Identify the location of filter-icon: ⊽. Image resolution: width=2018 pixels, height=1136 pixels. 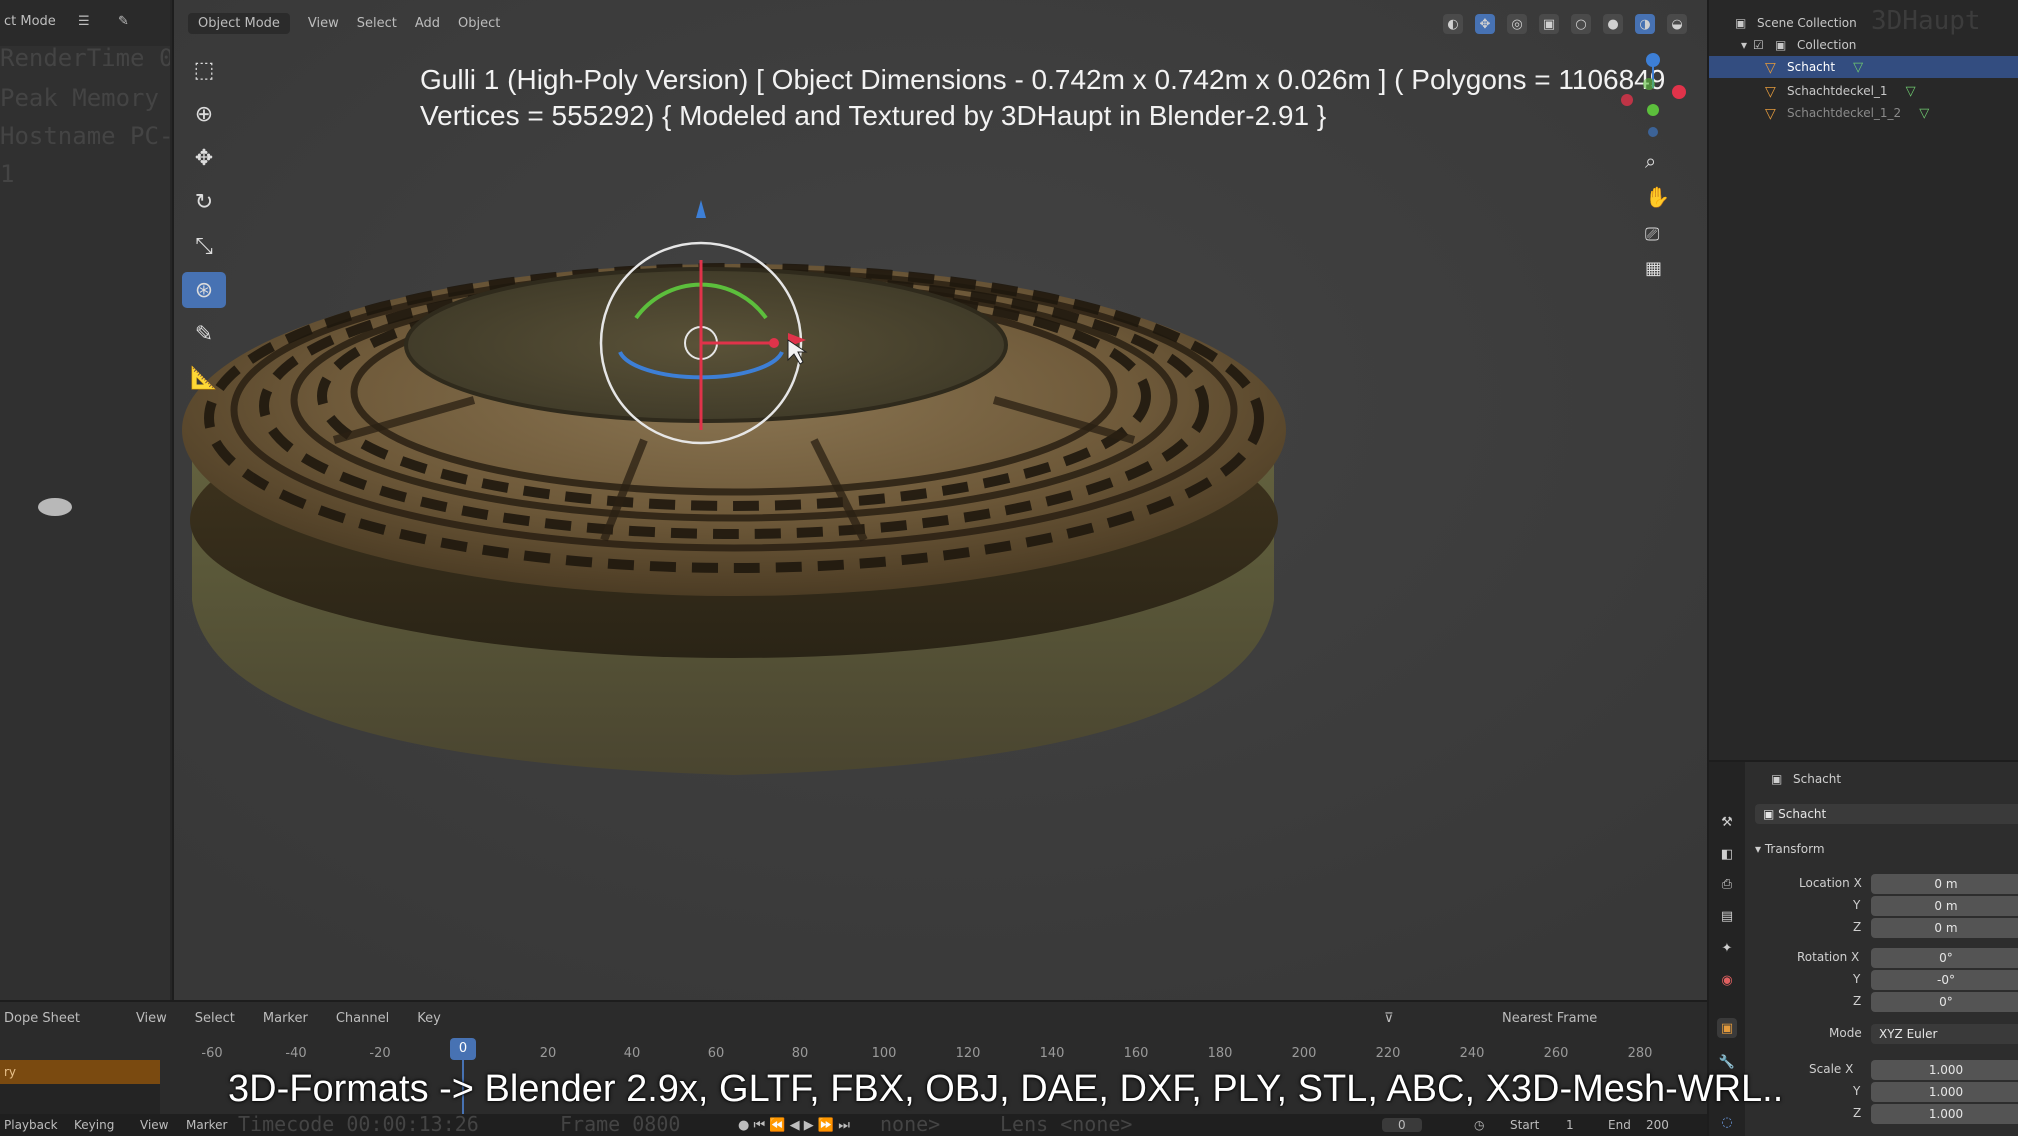
(1389, 1018).